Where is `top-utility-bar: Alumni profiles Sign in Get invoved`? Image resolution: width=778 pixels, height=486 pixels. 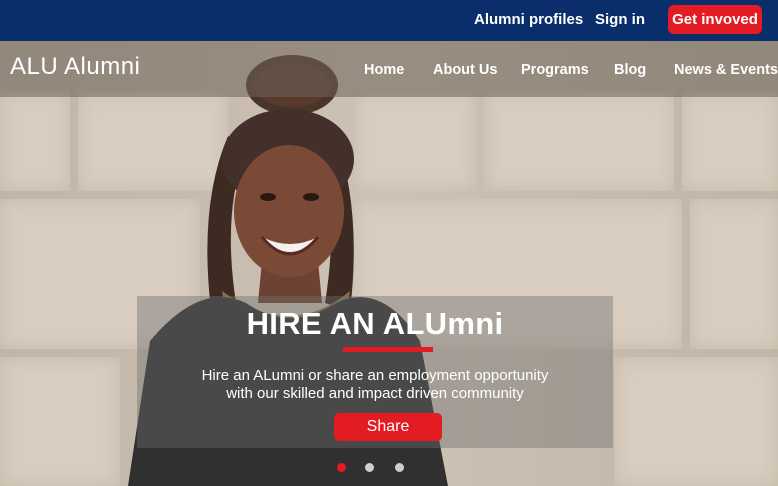 top-utility-bar: Alumni profiles Sign in Get invoved is located at coordinates (389, 21).